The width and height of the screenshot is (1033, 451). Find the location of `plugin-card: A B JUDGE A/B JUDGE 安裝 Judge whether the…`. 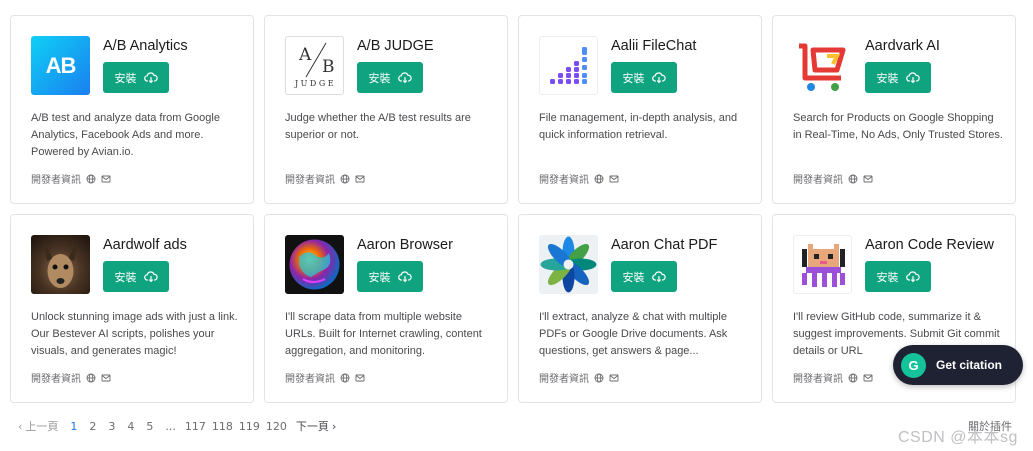

plugin-card: A B JUDGE A/B JUDGE 安裝 Judge whether the… is located at coordinates (386, 109).